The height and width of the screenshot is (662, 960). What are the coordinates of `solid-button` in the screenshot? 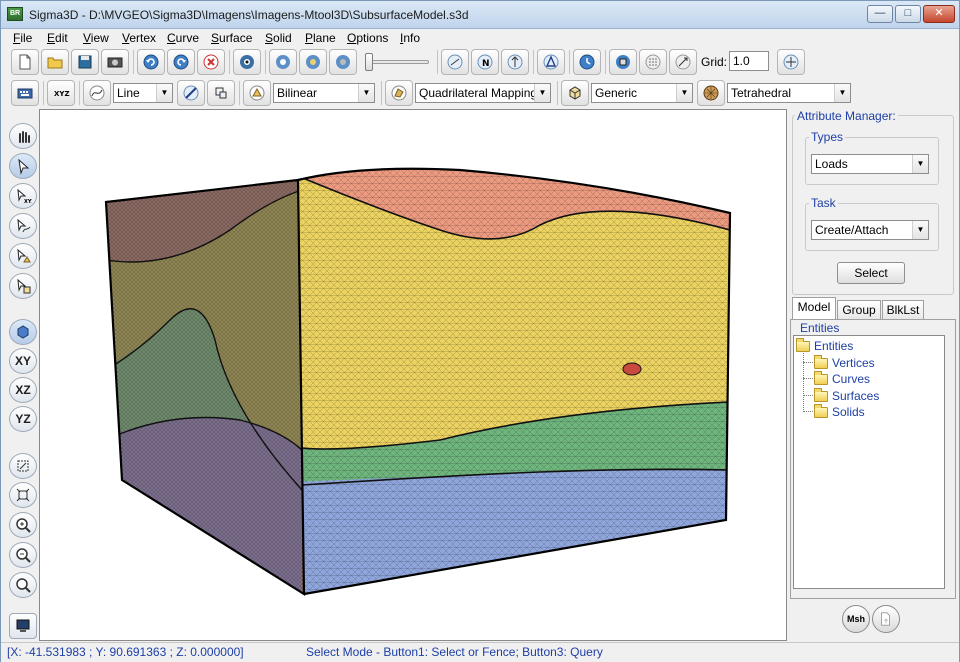 It's located at (575, 93).